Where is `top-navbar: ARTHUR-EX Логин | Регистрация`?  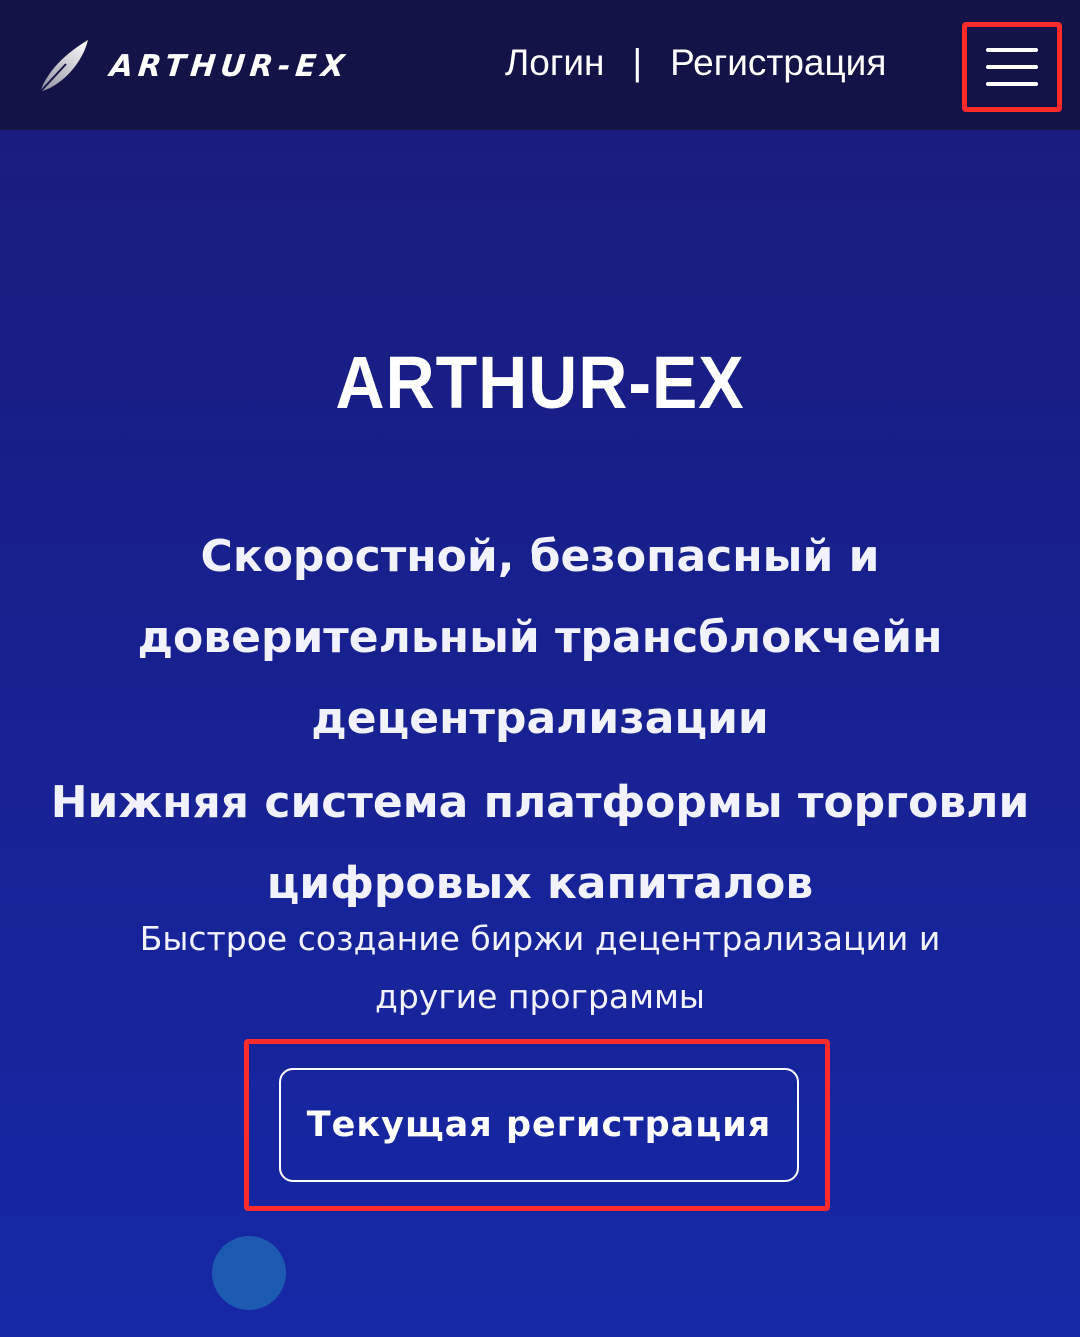
top-navbar: ARTHUR-EX Логин | Регистрация is located at coordinates (540, 65).